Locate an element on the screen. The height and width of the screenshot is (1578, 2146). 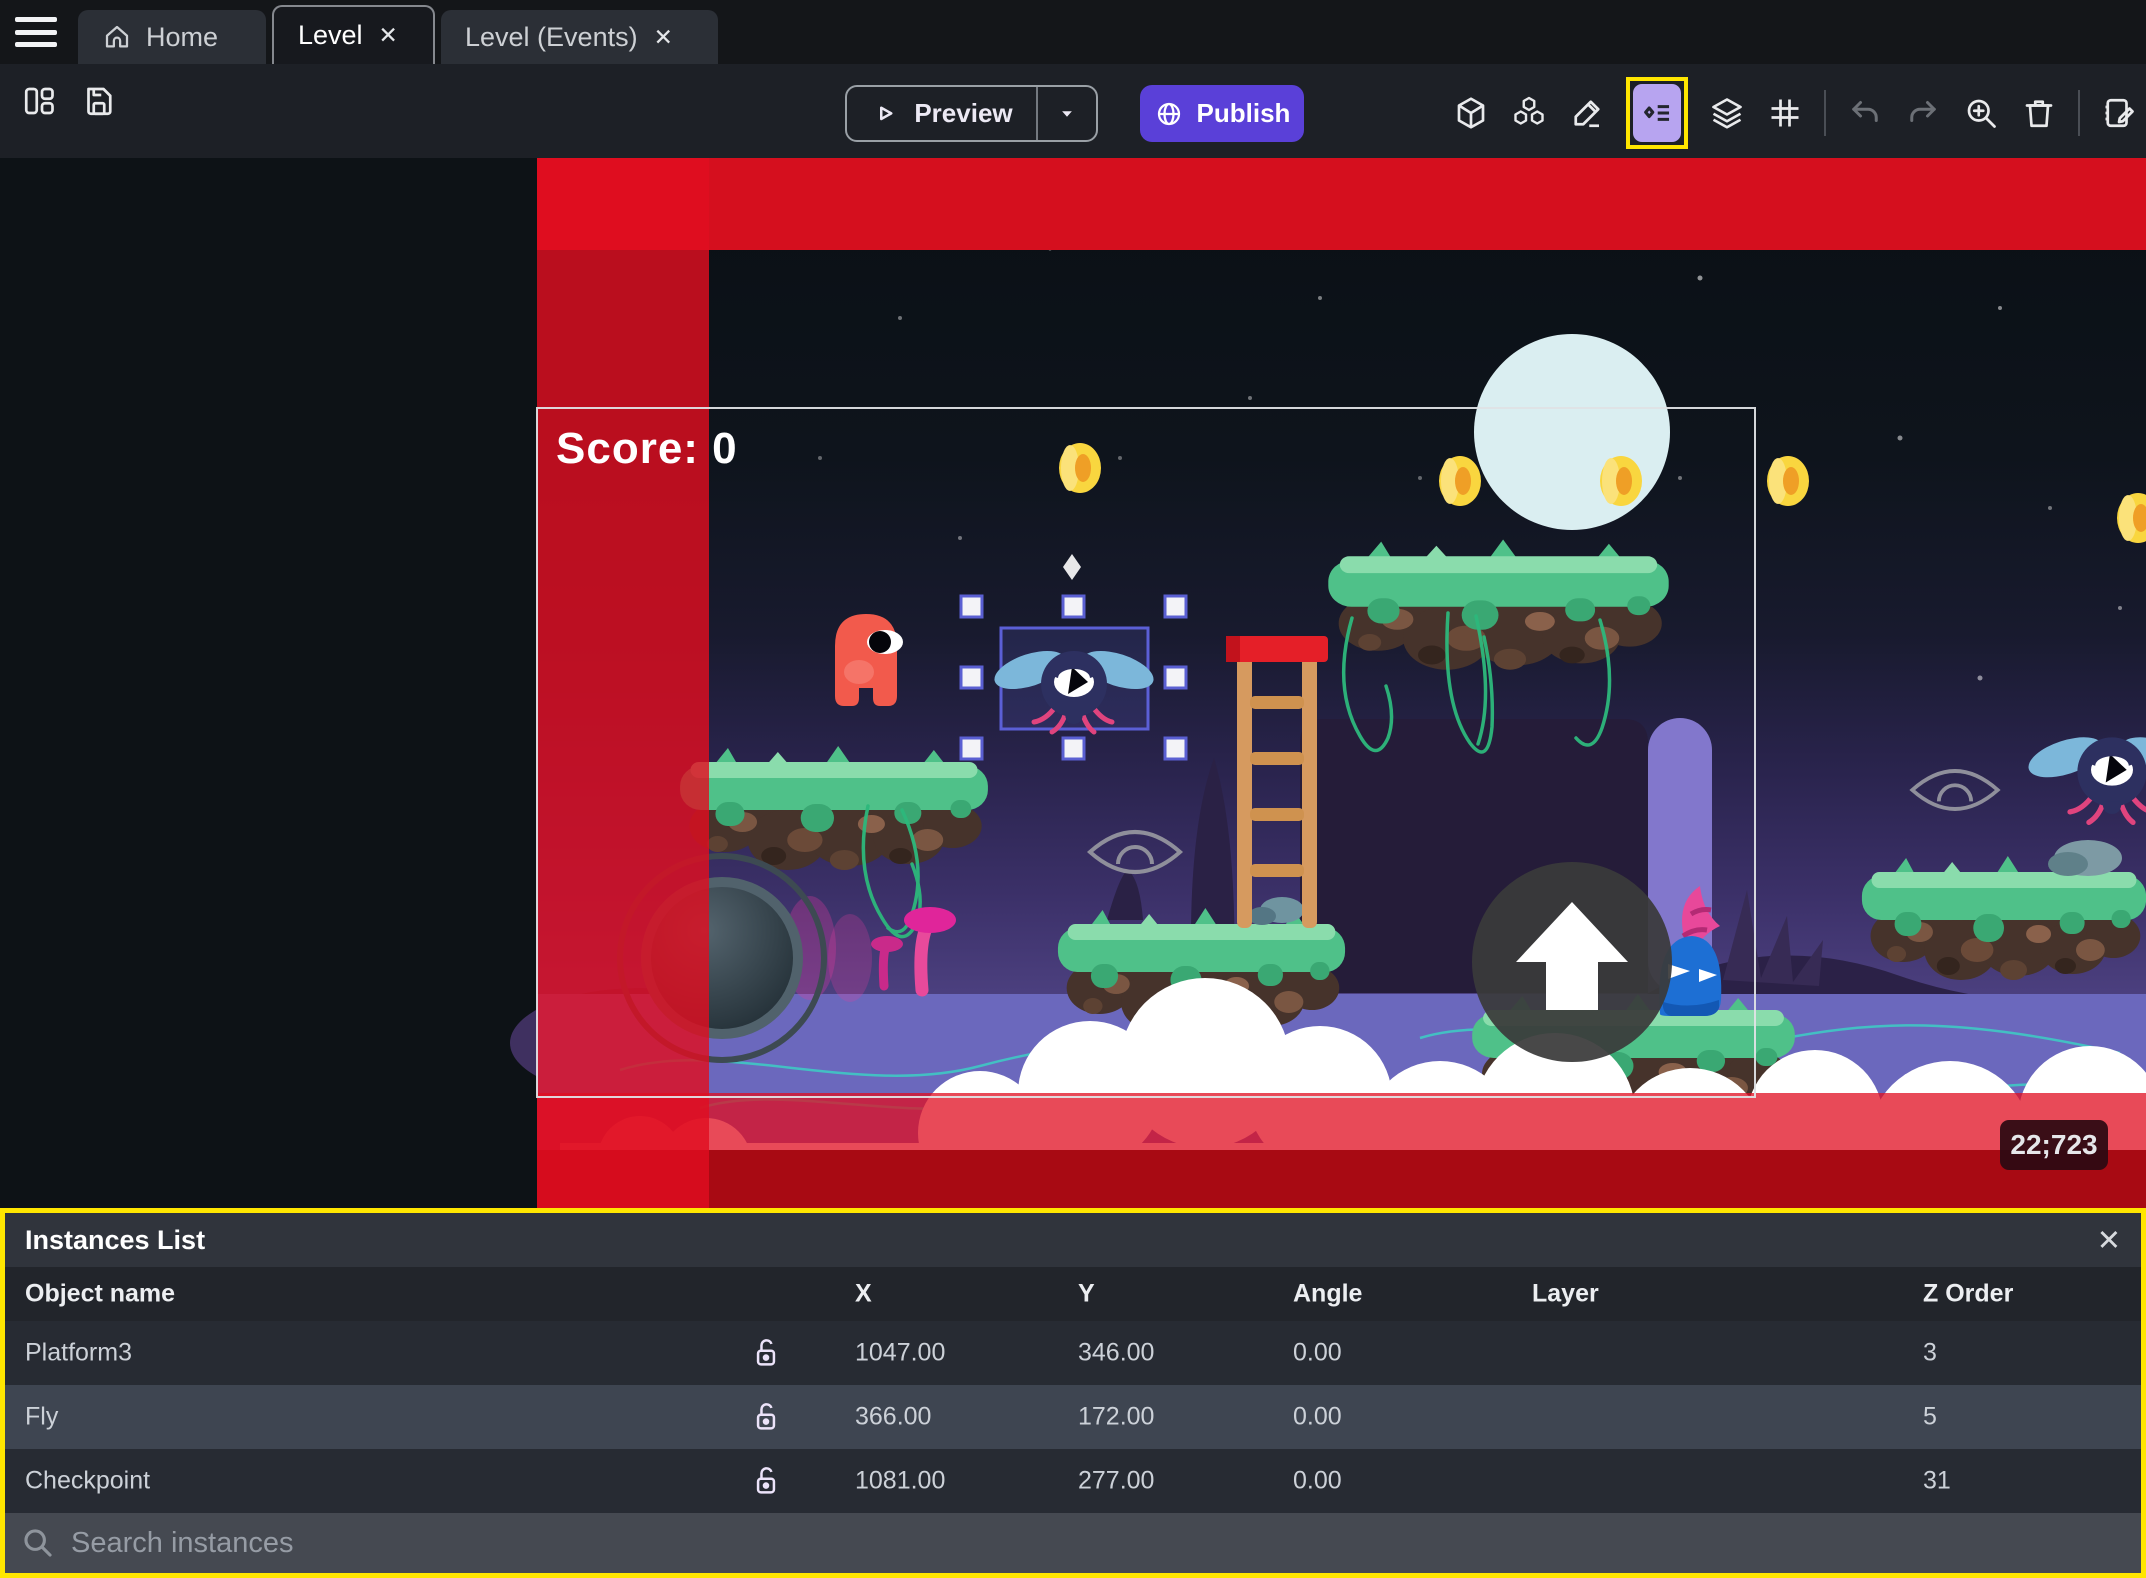
panel-title: Instances List is located at coordinates (115, 1239).